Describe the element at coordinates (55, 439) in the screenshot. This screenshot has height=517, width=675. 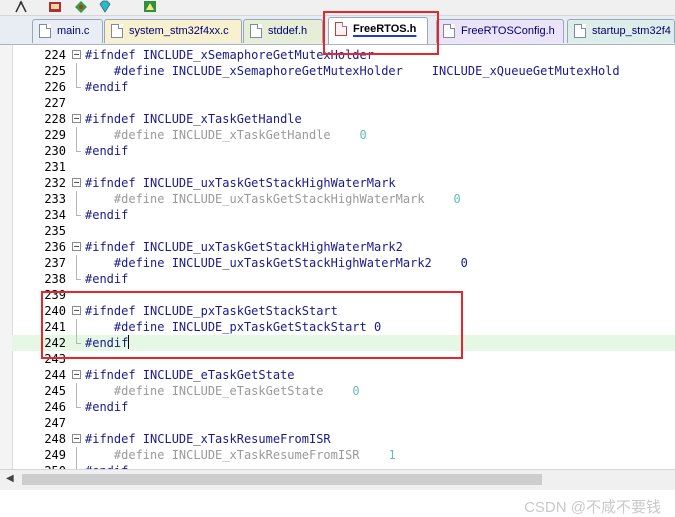
I see `line-number: 248` at that location.